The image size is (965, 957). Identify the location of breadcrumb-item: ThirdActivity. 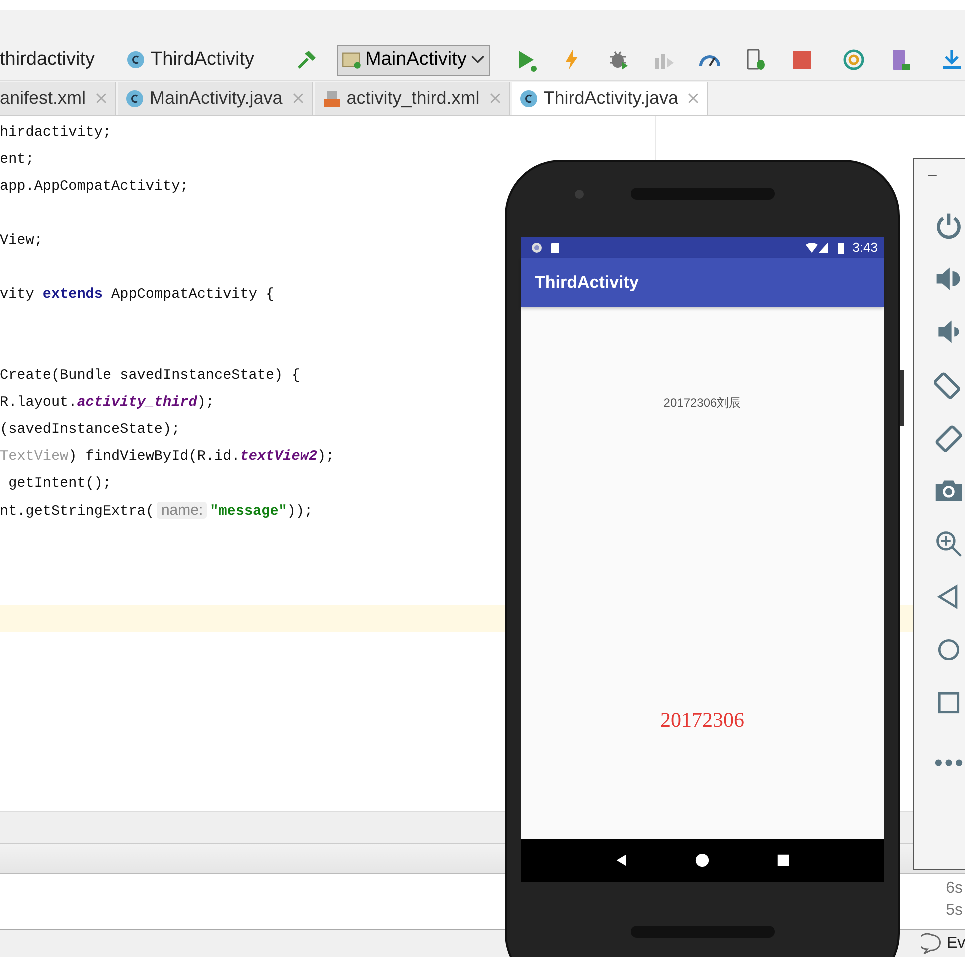
(202, 60).